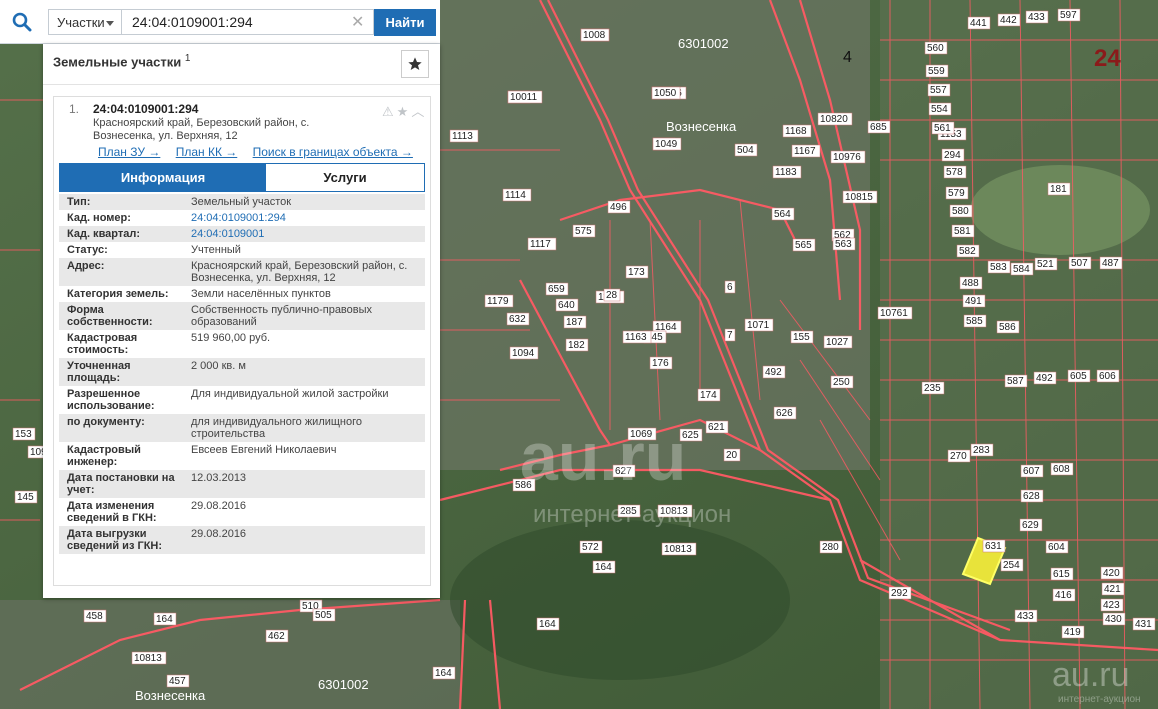 The height and width of the screenshot is (709, 1158). What do you see at coordinates (963, 231) in the screenshot?
I see `parcel-label: 581` at bounding box center [963, 231].